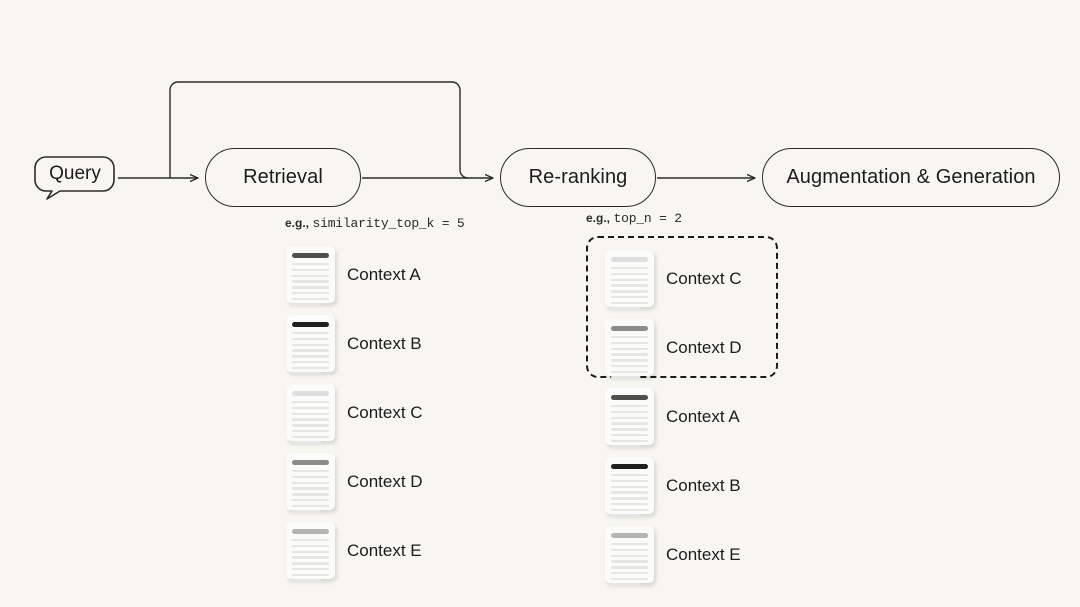 This screenshot has width=1080, height=607. Describe the element at coordinates (384, 274) in the screenshot. I see `context-label: Context A` at that location.